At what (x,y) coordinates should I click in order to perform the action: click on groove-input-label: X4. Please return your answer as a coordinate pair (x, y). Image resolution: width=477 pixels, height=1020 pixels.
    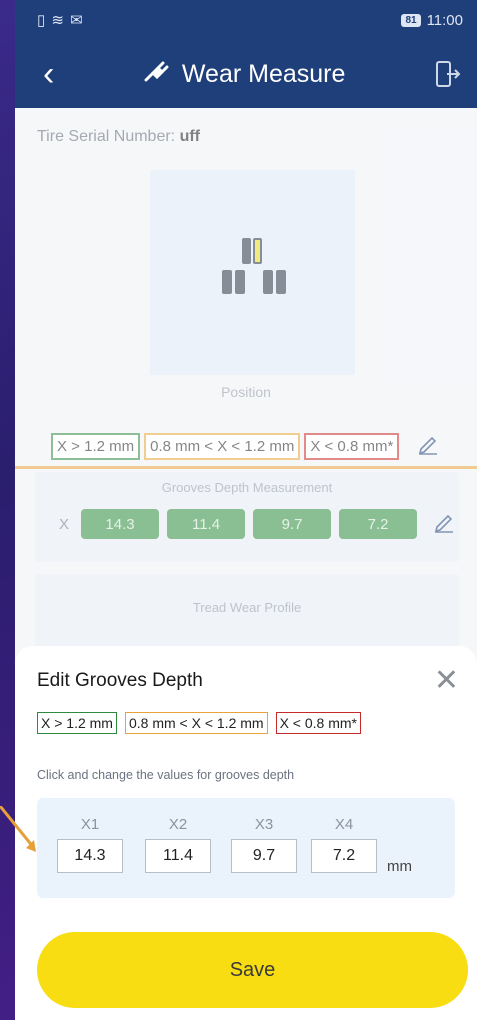
    Looking at the image, I should click on (344, 824).